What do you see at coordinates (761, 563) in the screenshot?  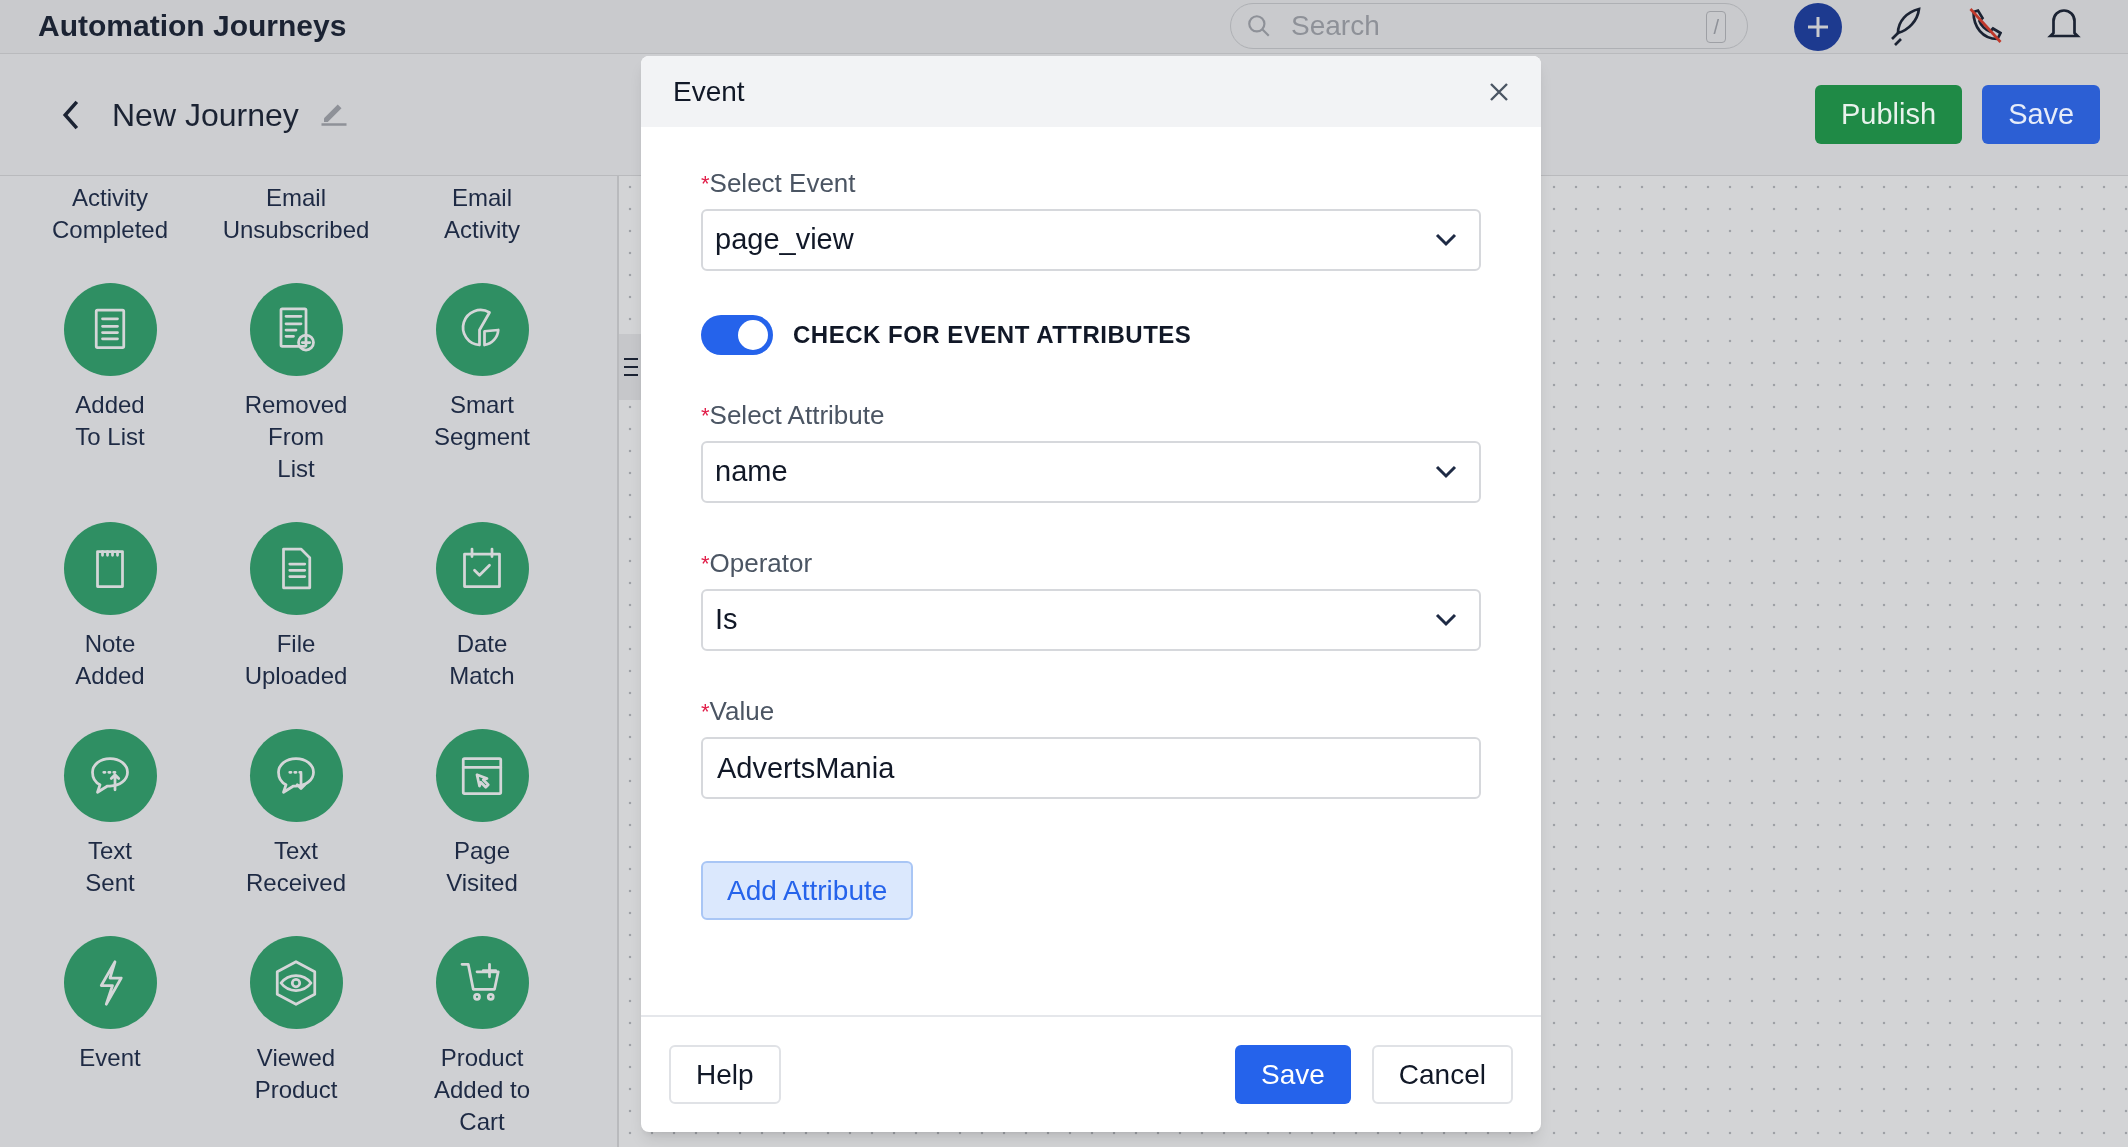 I see `field-label: Operator` at bounding box center [761, 563].